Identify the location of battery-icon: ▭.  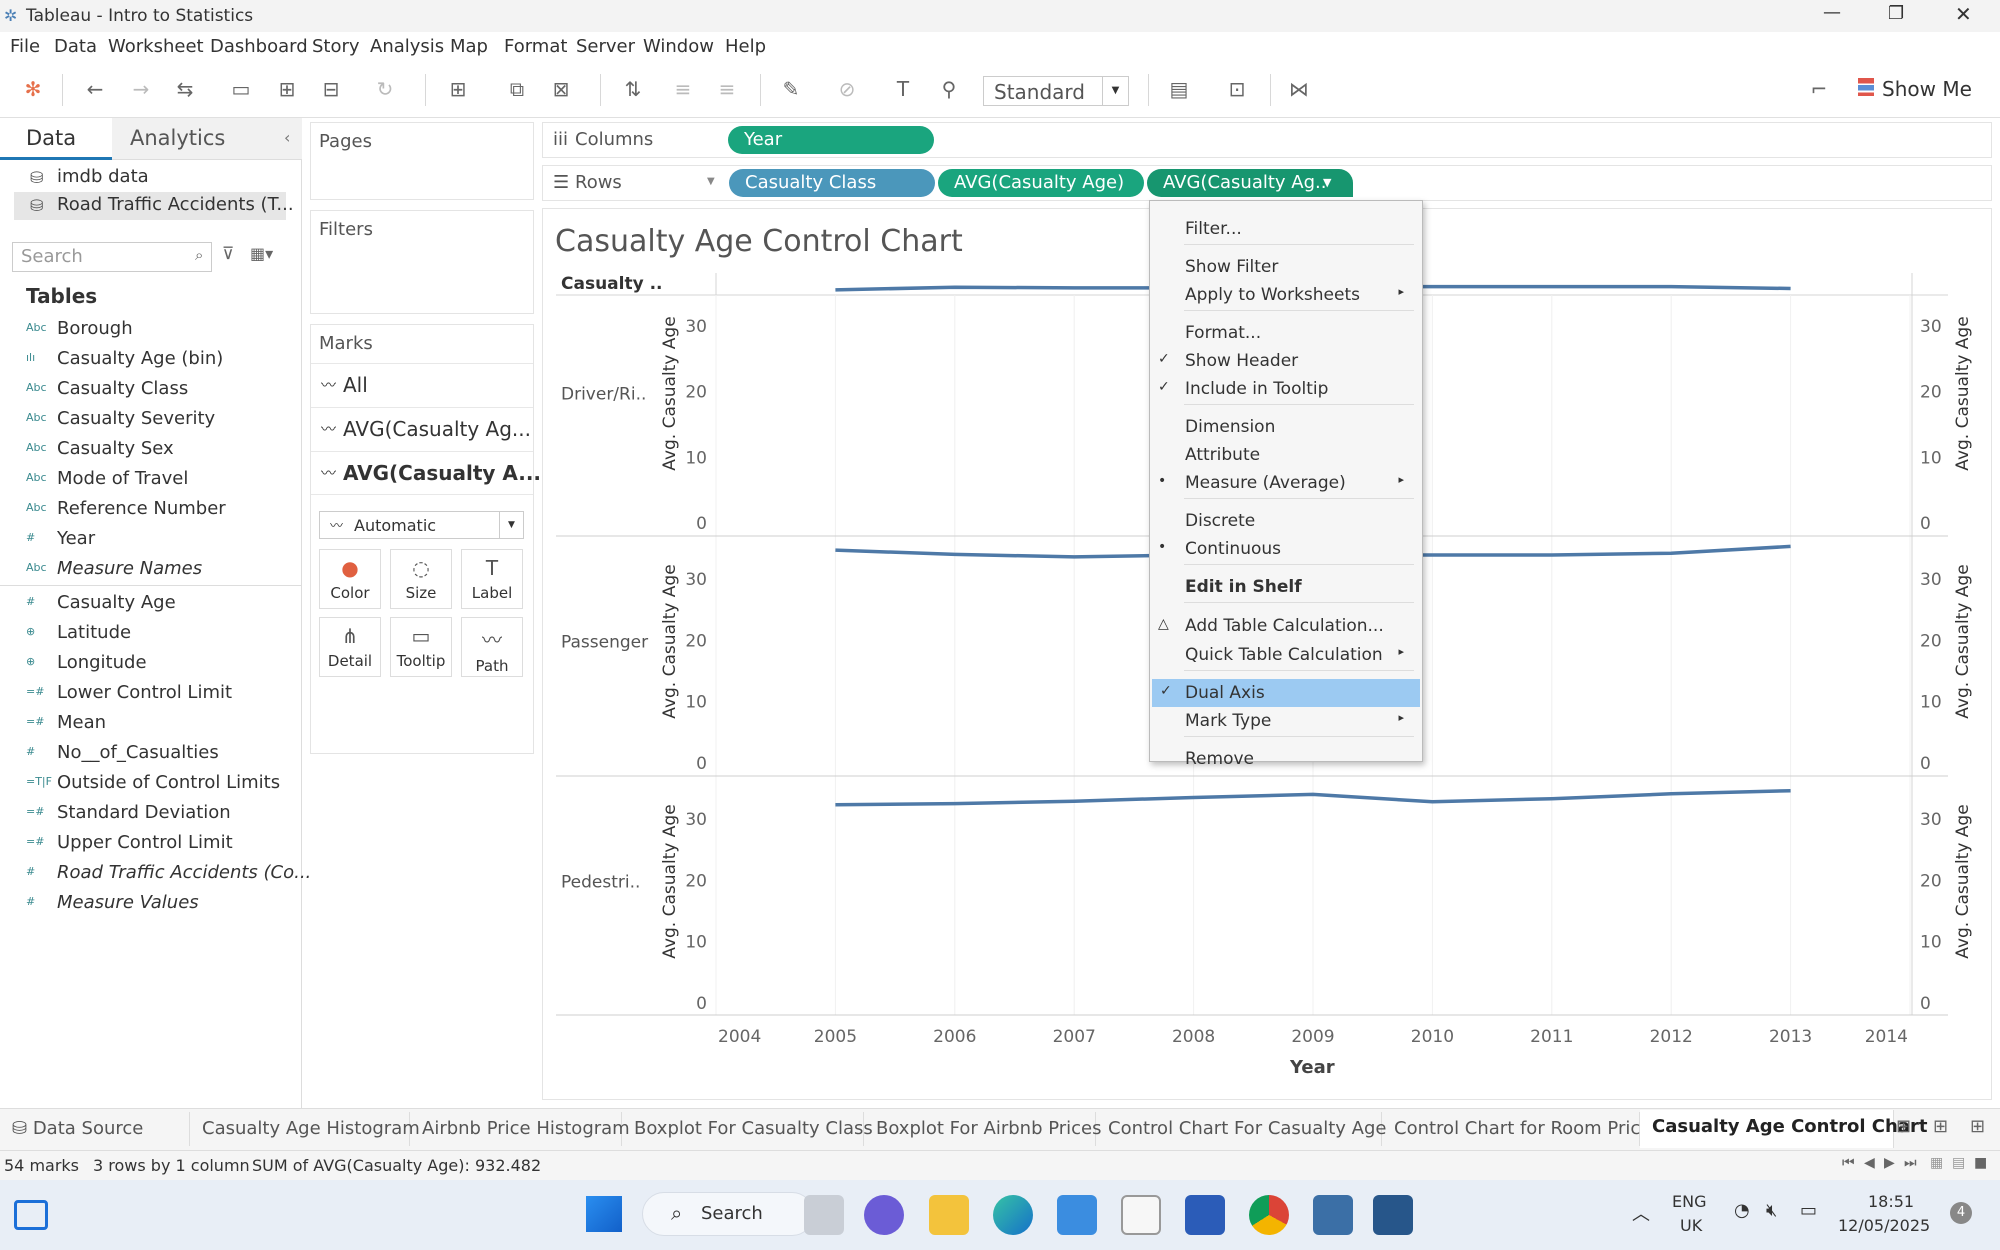
(1808, 1210).